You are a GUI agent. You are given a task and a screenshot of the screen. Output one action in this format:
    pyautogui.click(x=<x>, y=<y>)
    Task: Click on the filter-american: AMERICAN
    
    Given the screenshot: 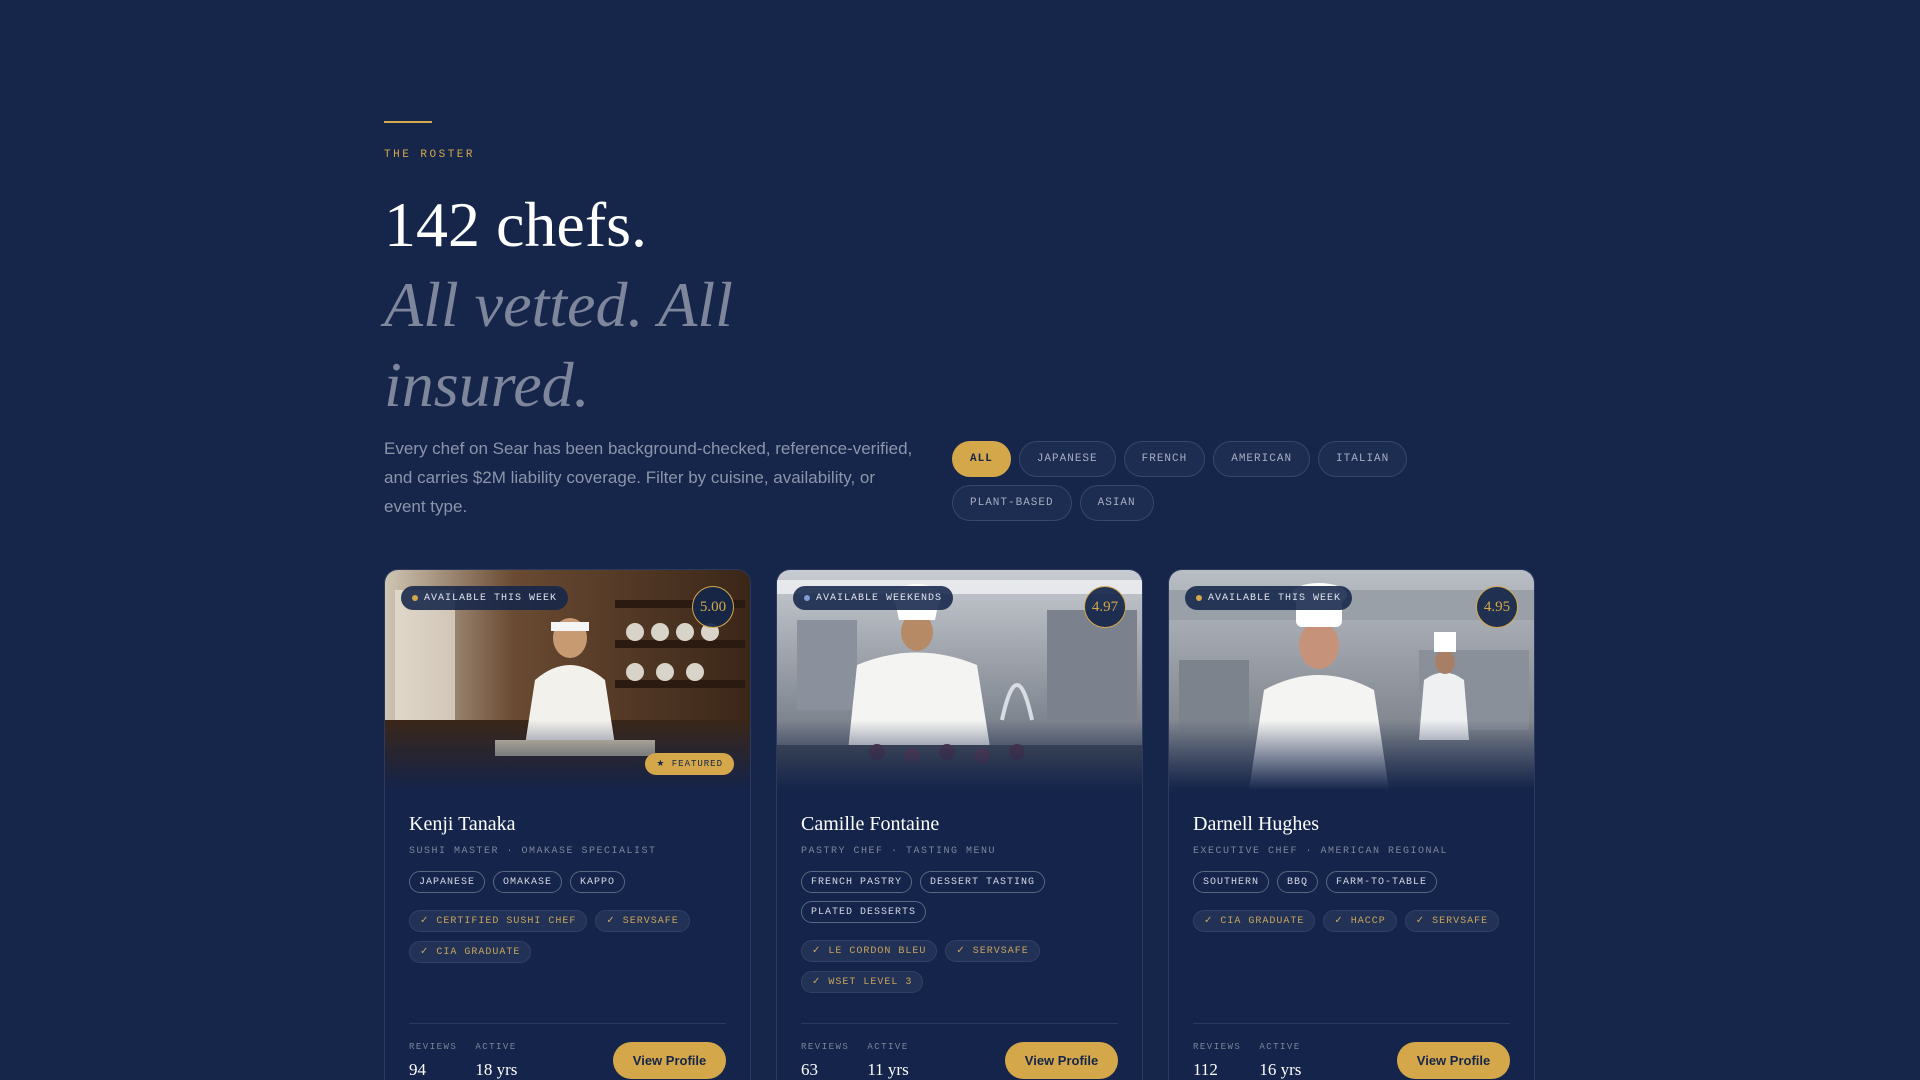 What is the action you would take?
    pyautogui.click(x=1262, y=459)
    